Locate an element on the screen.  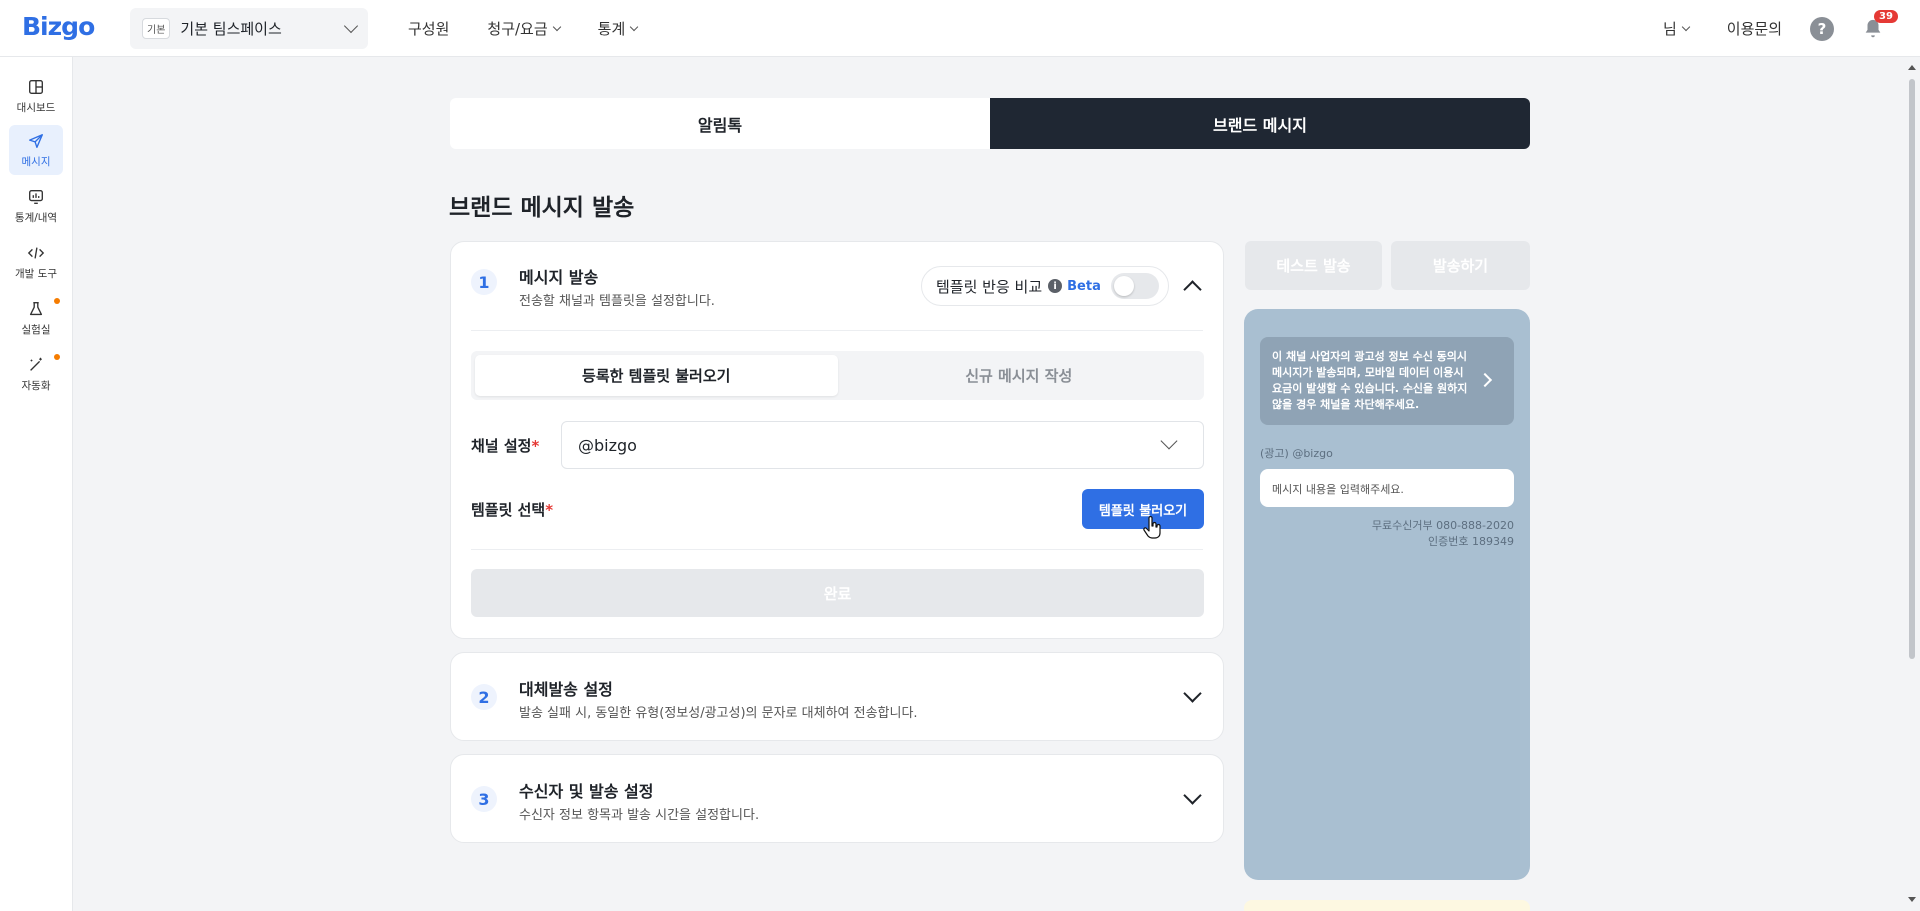
send-button: 발송하기 is located at coordinates (1460, 265).